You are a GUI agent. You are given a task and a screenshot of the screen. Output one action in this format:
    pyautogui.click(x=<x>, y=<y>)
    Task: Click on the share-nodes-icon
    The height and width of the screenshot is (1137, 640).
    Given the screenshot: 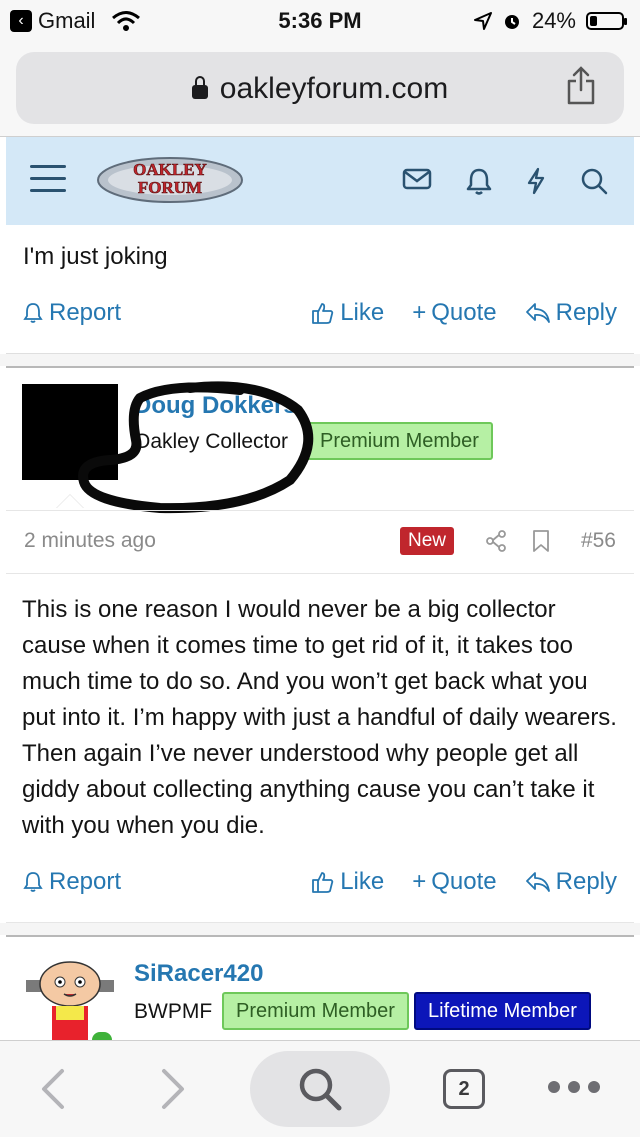 What is the action you would take?
    pyautogui.click(x=496, y=541)
    